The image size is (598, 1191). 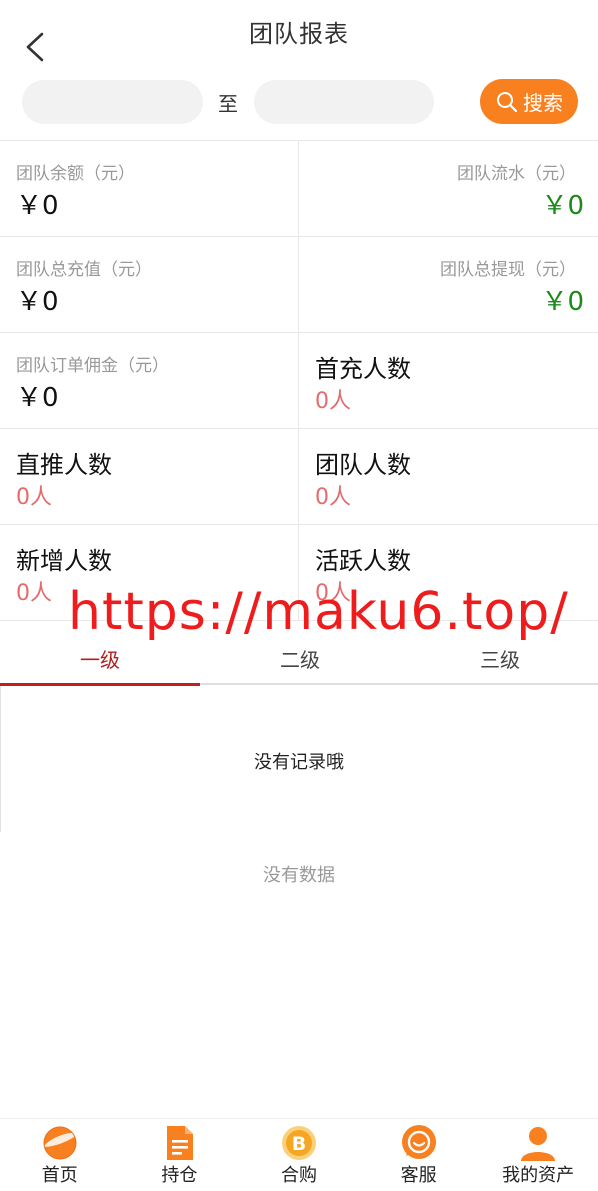 What do you see at coordinates (363, 465) in the screenshot?
I see `team-count-label: 团队人数` at bounding box center [363, 465].